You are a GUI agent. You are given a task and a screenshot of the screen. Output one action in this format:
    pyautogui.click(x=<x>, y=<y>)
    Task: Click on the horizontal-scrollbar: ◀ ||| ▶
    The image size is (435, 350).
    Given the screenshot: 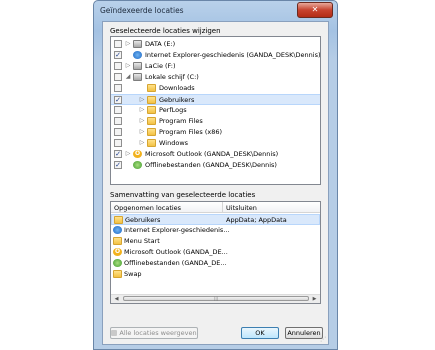 What is the action you would take?
    pyautogui.click(x=215, y=298)
    